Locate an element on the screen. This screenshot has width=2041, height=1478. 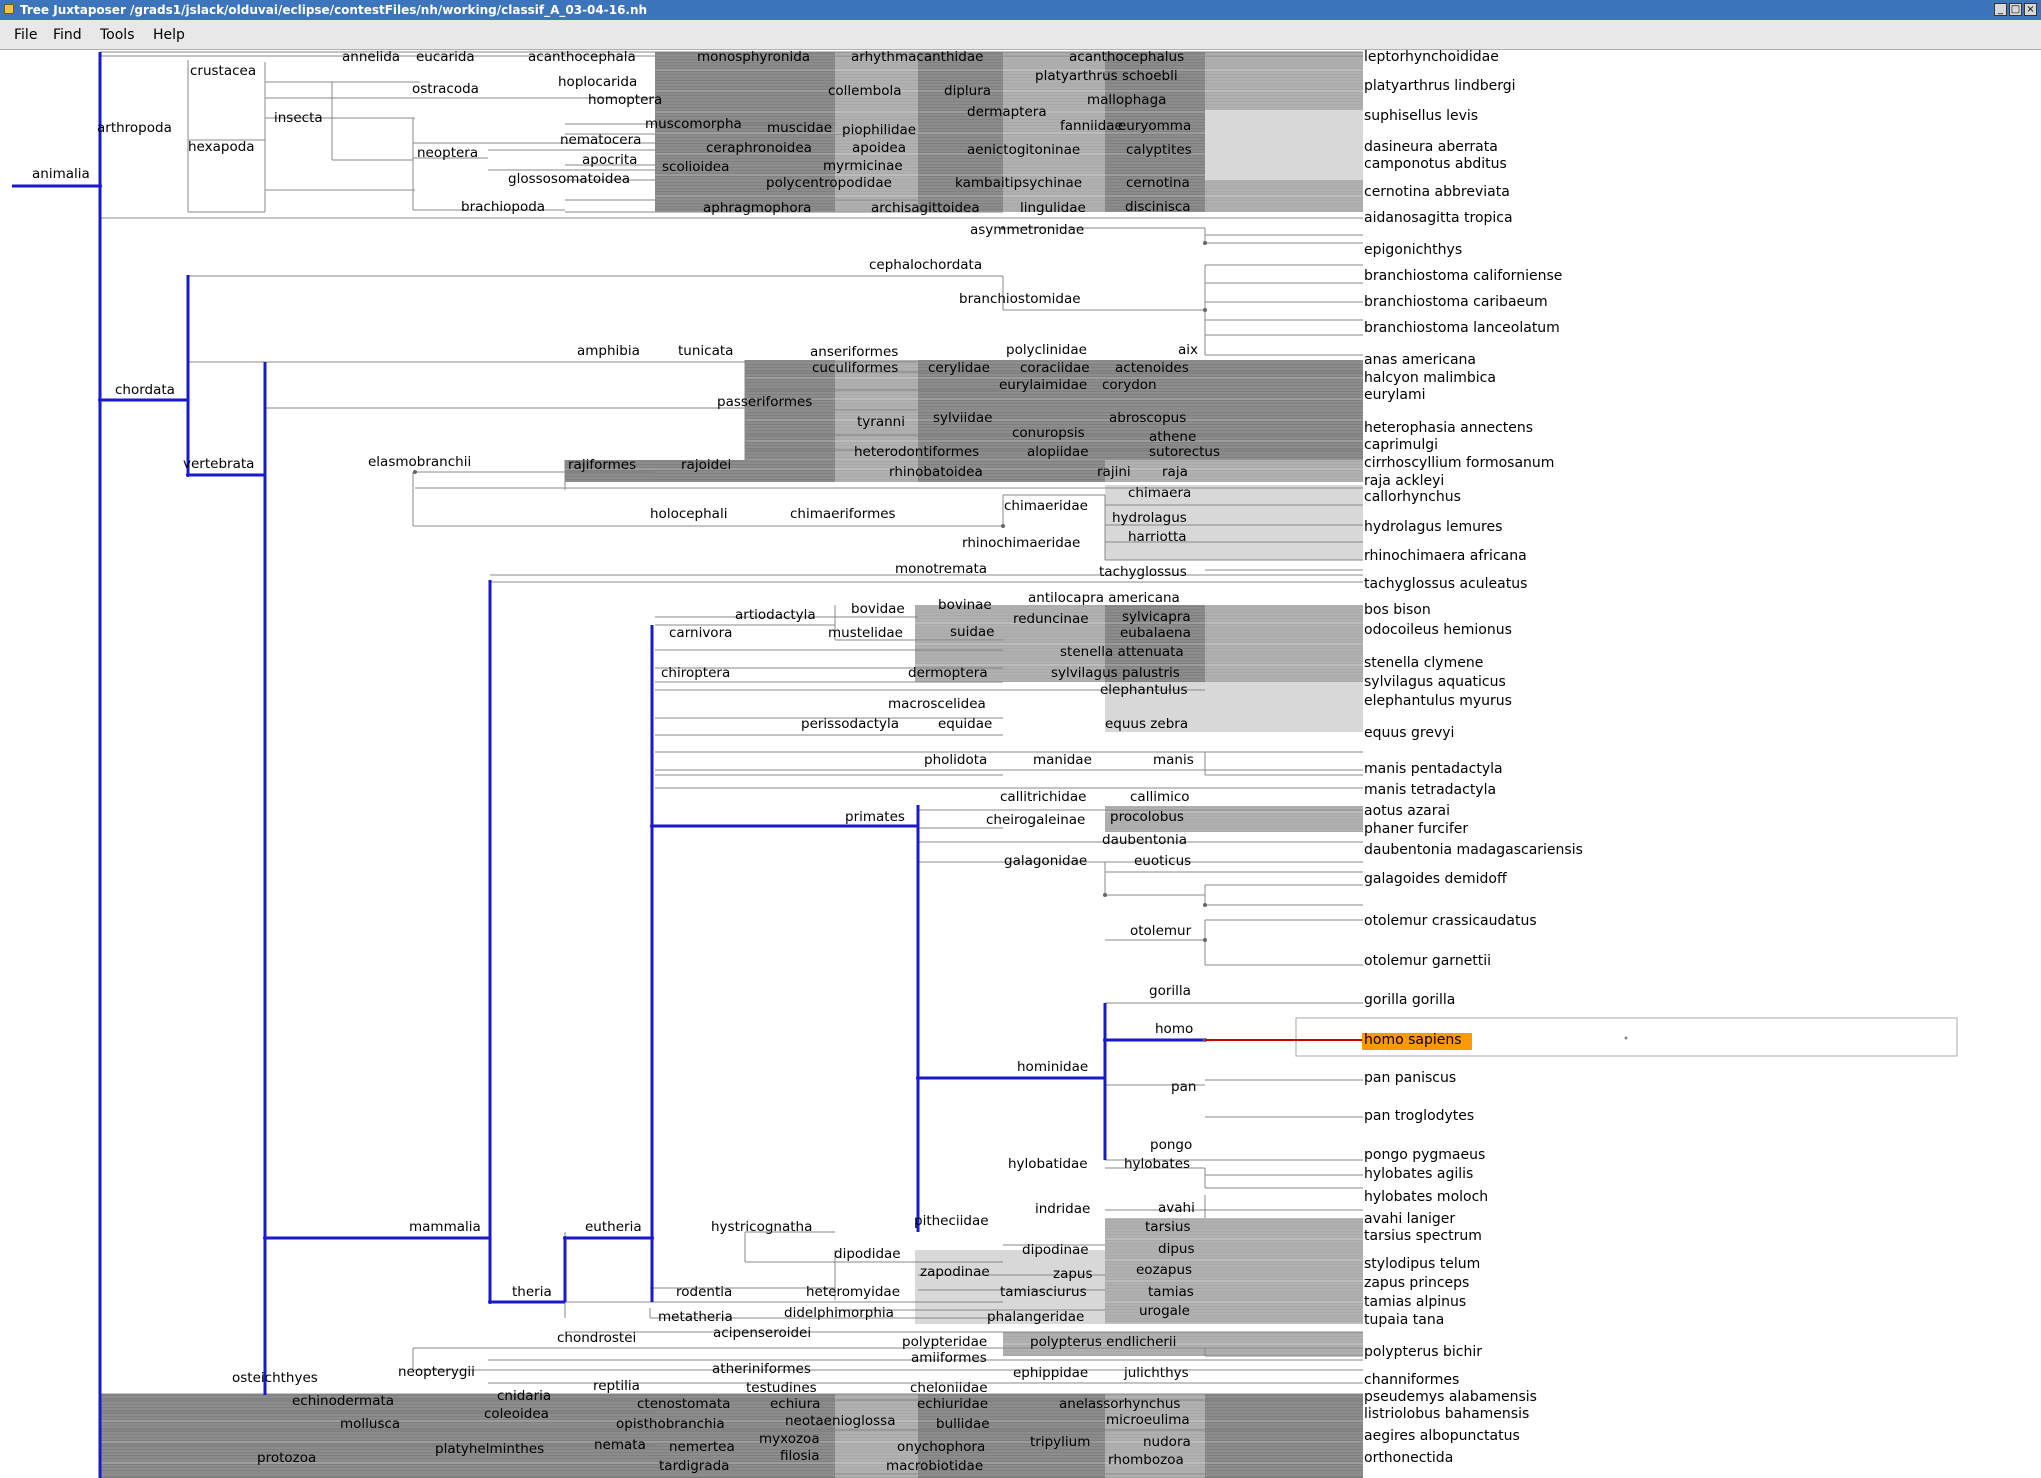
node-label-chimaera: chimaera is located at coordinates (1159, 493).